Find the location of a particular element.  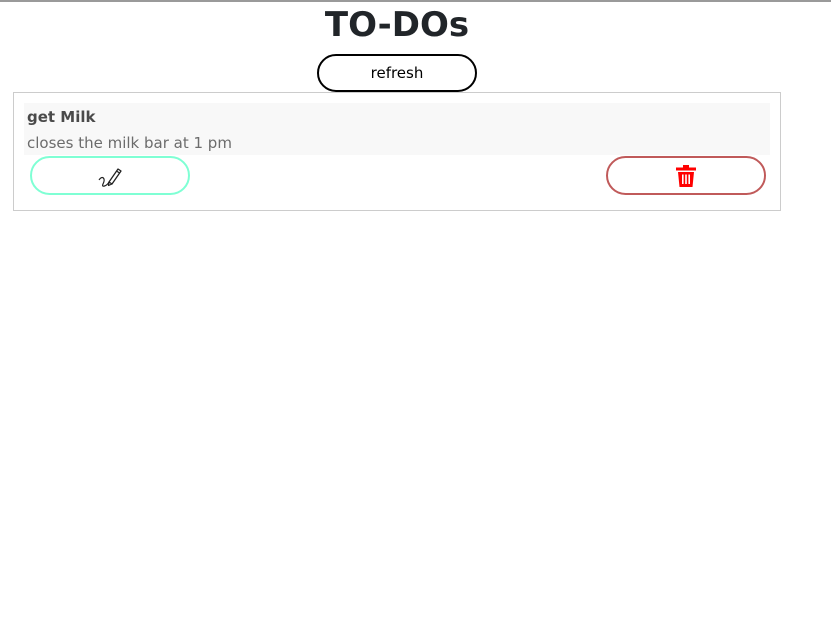

todo-description: closes the milk bar at 1 pm is located at coordinates (129, 143).